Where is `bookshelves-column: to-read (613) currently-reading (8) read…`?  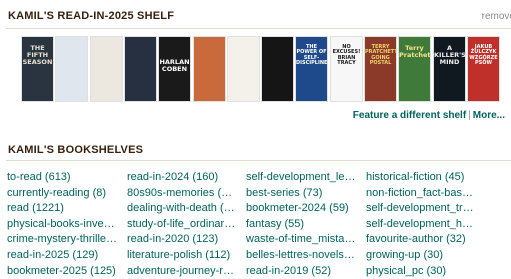
bookshelves-column: to-read (613) currently-reading (8) read… is located at coordinates (62, 224).